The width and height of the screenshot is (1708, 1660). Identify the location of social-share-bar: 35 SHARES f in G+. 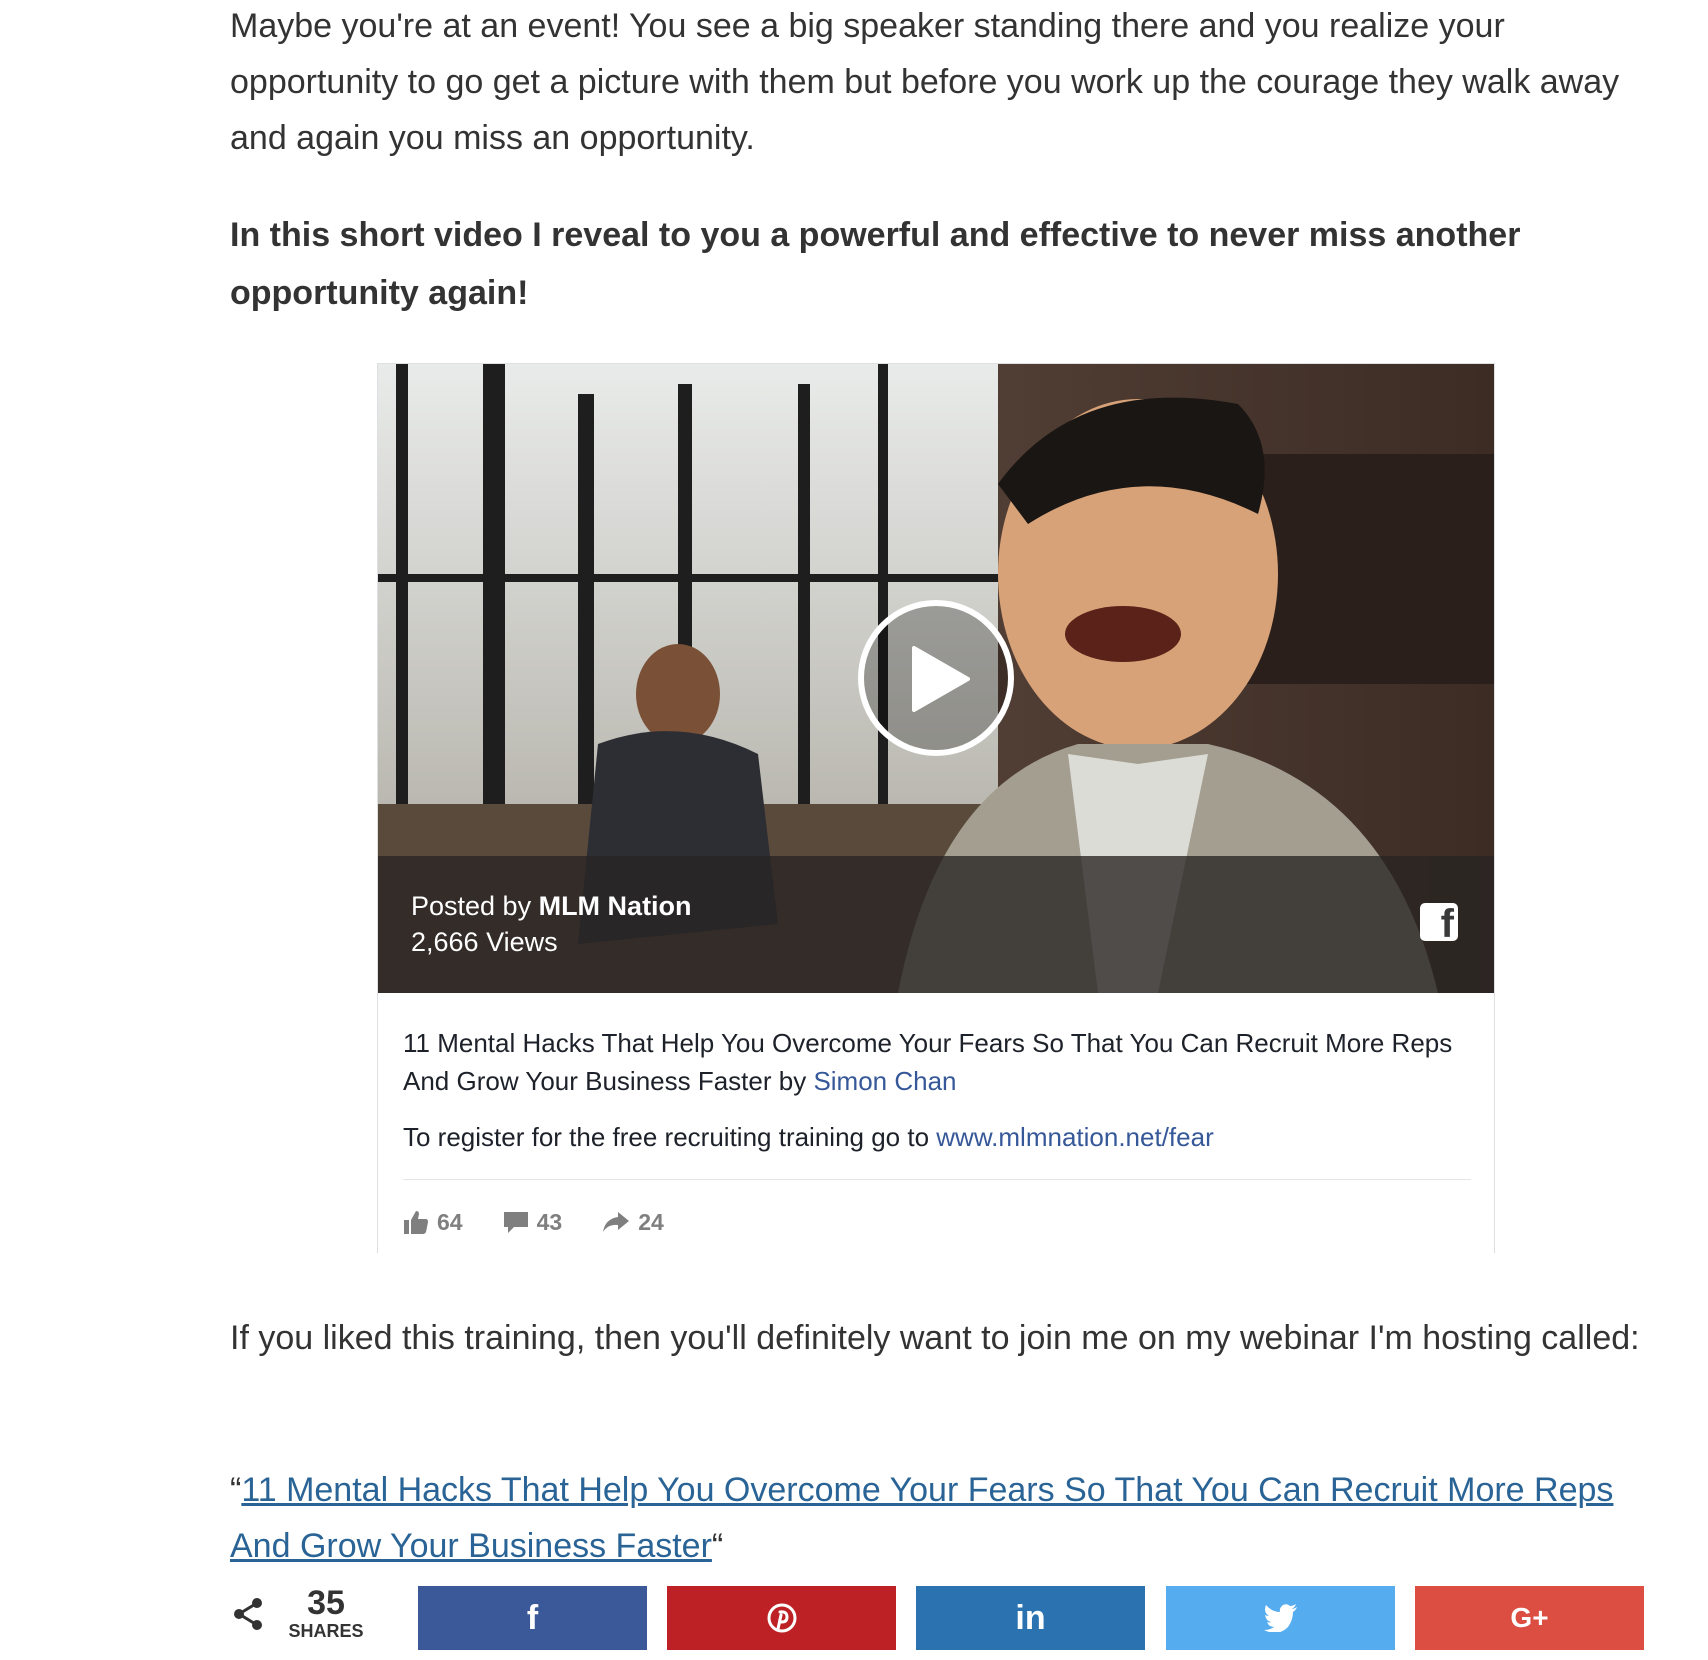
(854, 1621).